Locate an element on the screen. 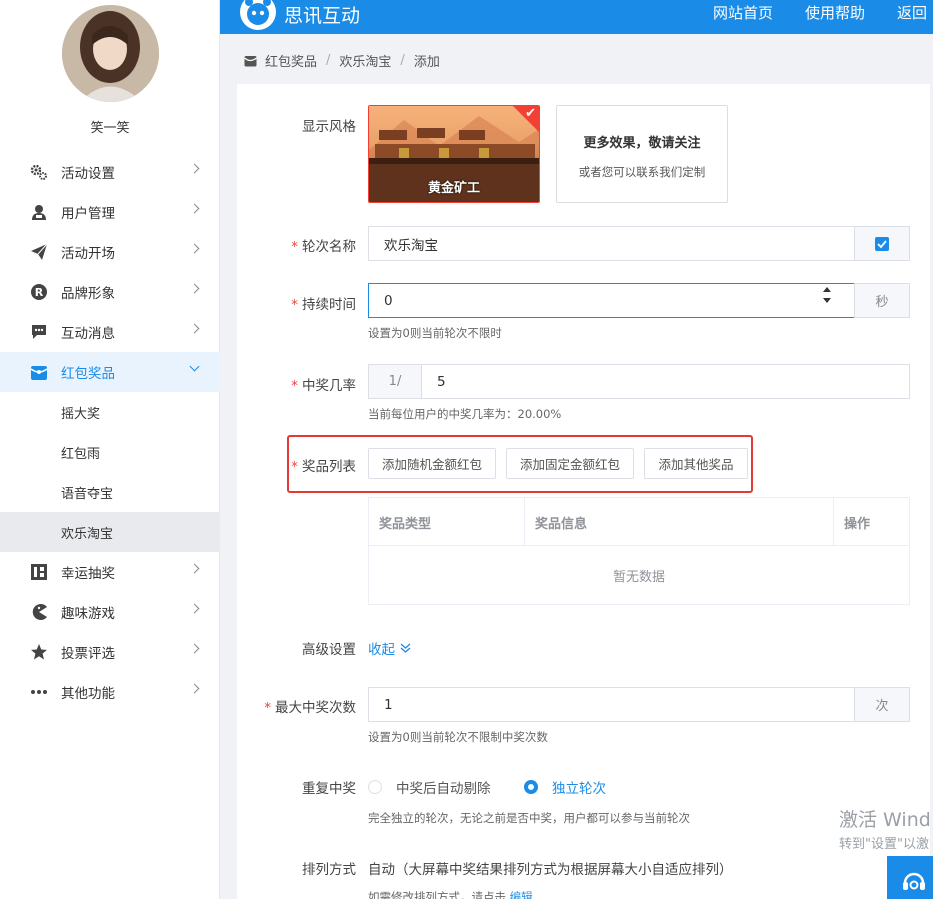  sidebar-item-user-management: 用户管理 is located at coordinates (110, 212).